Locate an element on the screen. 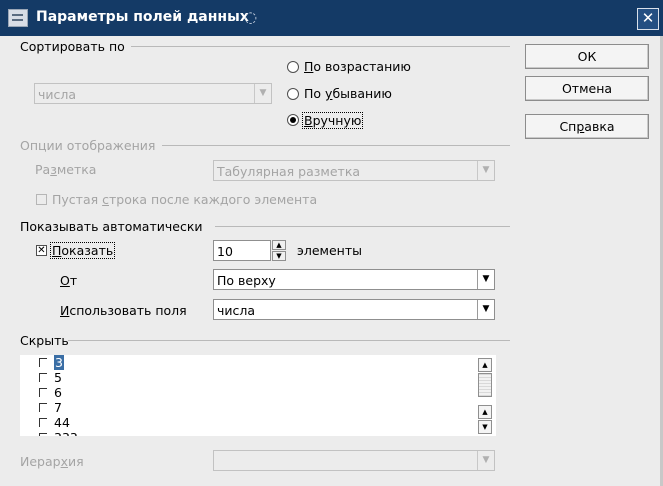  hierarchy-label: Иерархия is located at coordinates (52, 461).